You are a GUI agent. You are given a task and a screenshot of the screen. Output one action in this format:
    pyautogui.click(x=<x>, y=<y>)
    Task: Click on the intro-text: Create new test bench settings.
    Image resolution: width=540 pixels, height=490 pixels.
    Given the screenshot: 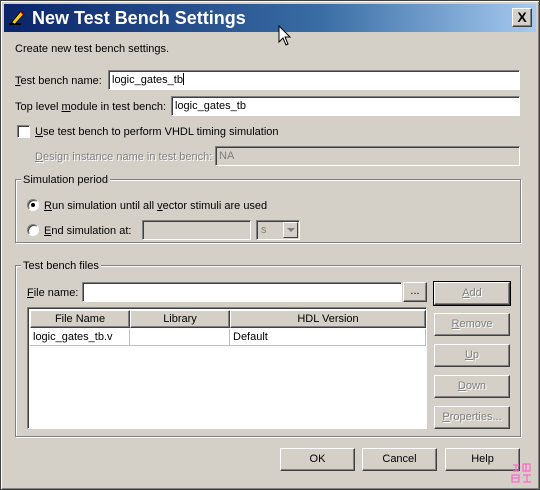 What is the action you would take?
    pyautogui.click(x=92, y=49)
    